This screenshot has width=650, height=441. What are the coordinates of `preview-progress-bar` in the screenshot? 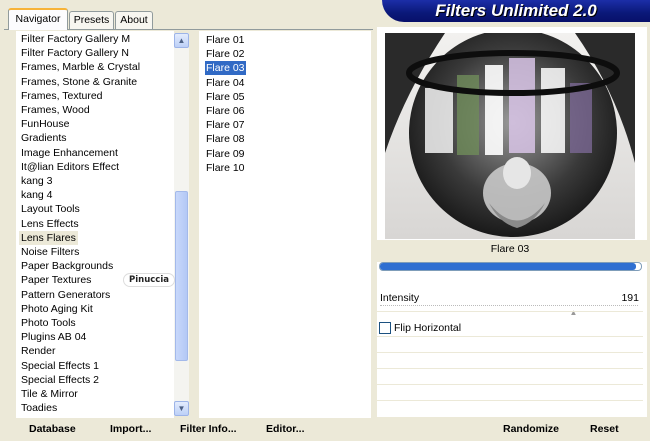 It's located at (510, 266).